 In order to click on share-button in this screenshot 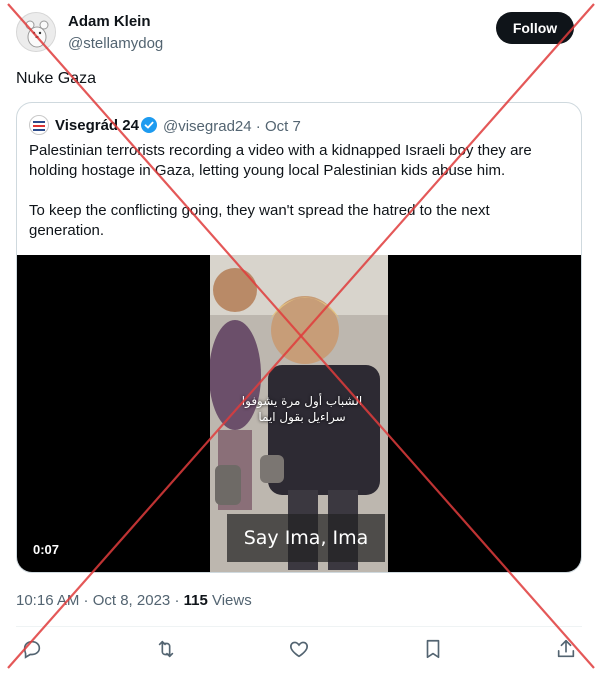, I will do `click(567, 650)`.